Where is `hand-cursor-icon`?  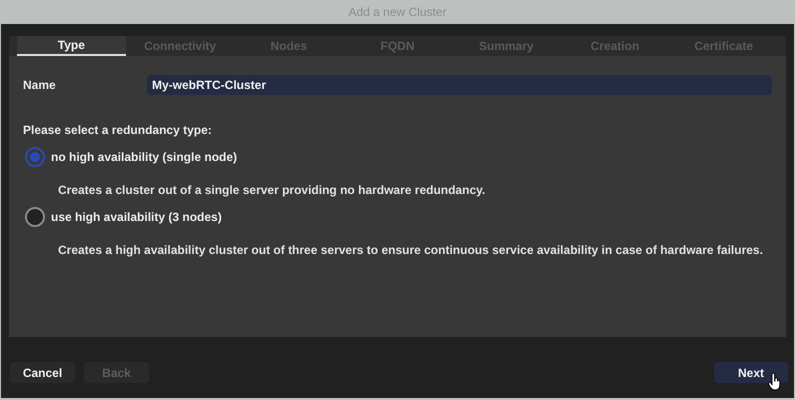 hand-cursor-icon is located at coordinates (775, 382).